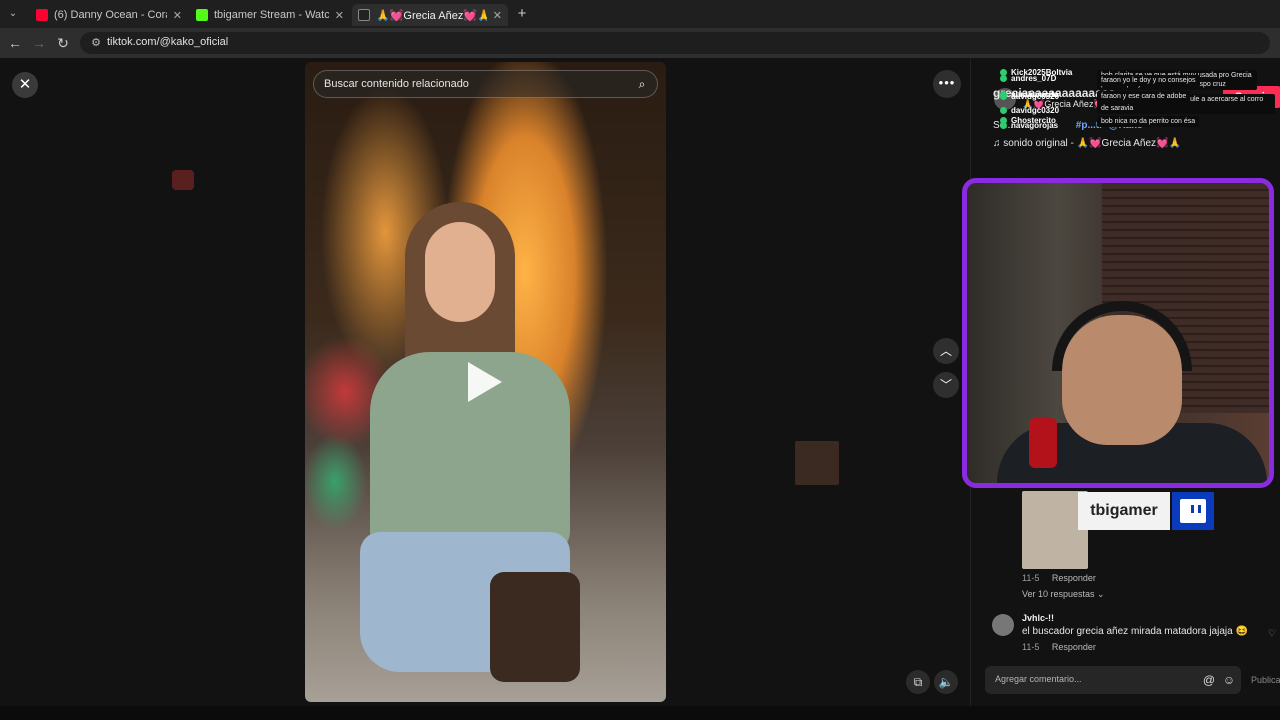  What do you see at coordinates (96, 43) in the screenshot?
I see `site-settings-icon: ⚙` at bounding box center [96, 43].